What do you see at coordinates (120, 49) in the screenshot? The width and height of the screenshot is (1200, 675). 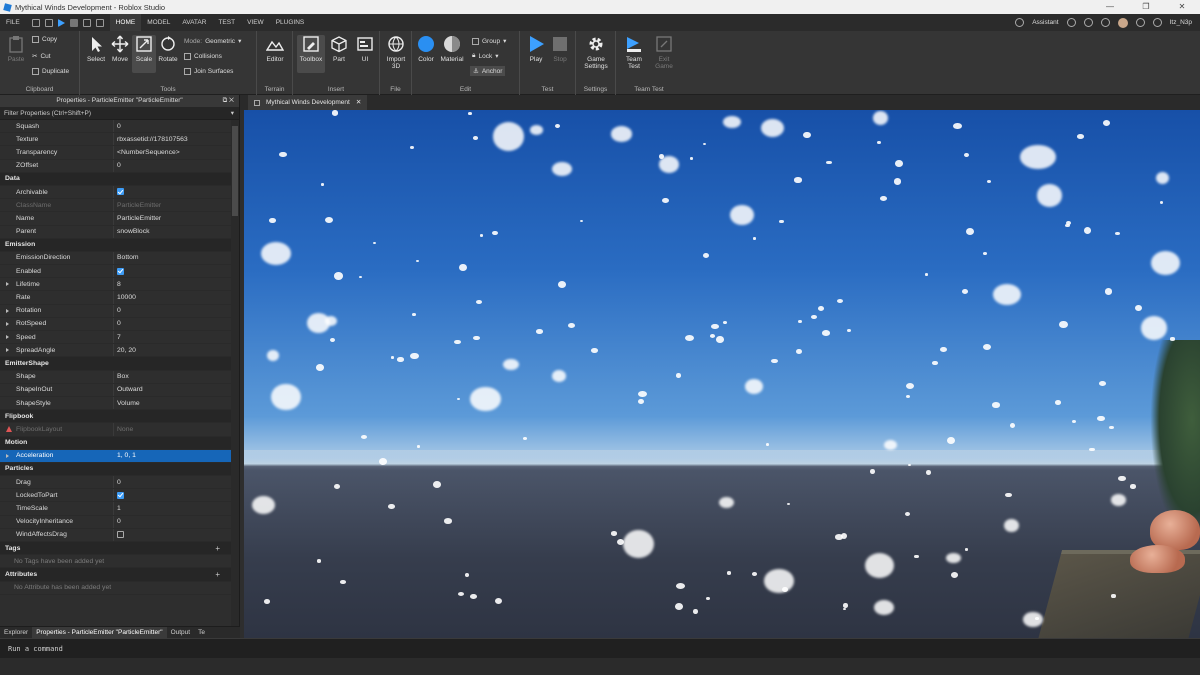 I see `move-button: Move` at bounding box center [120, 49].